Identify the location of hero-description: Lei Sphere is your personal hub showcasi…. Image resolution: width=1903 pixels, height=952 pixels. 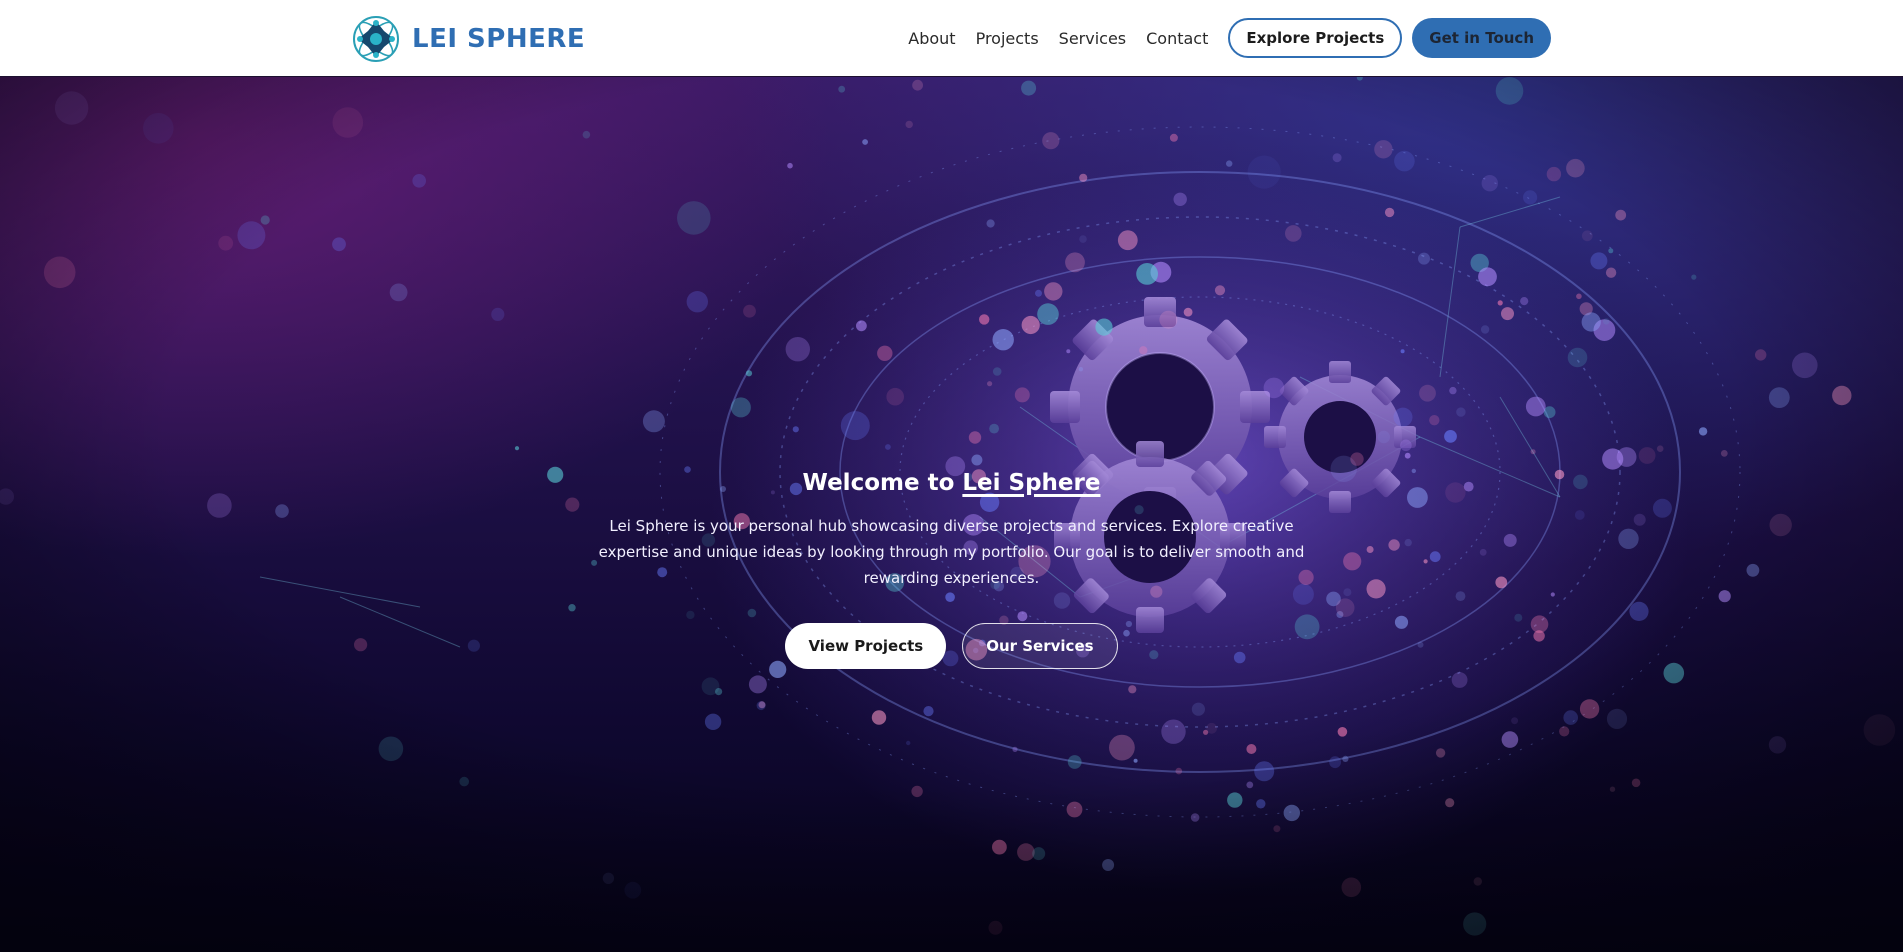
(951, 552).